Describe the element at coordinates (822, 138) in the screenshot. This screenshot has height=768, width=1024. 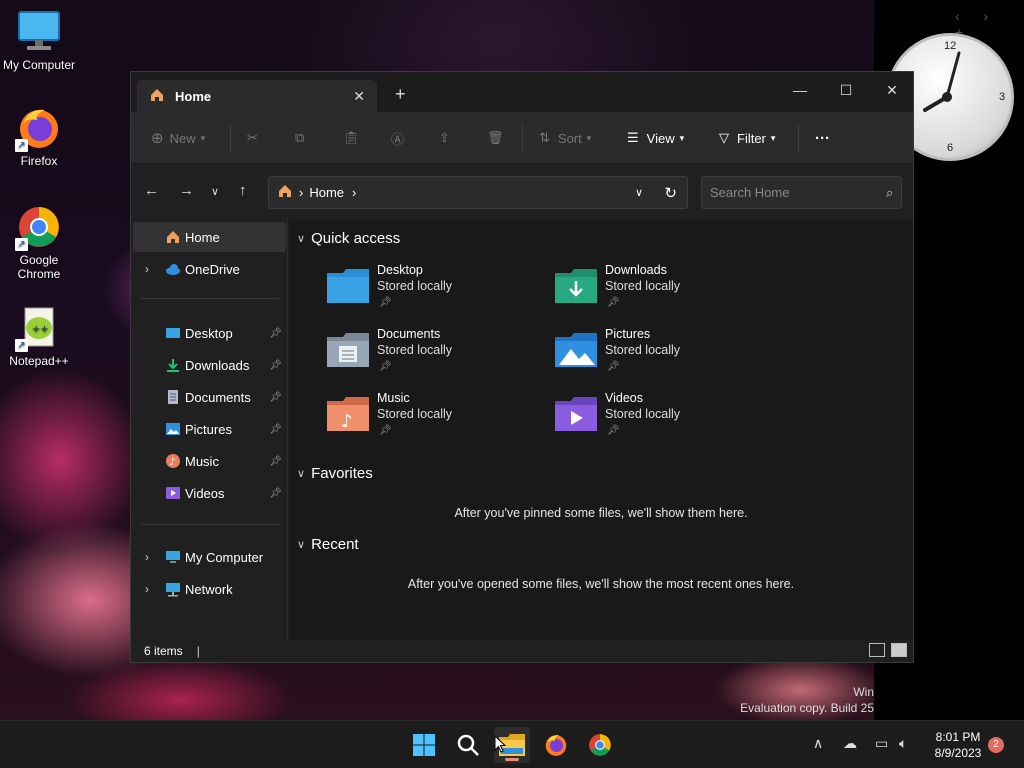
I see `more-options-button: ···` at that location.